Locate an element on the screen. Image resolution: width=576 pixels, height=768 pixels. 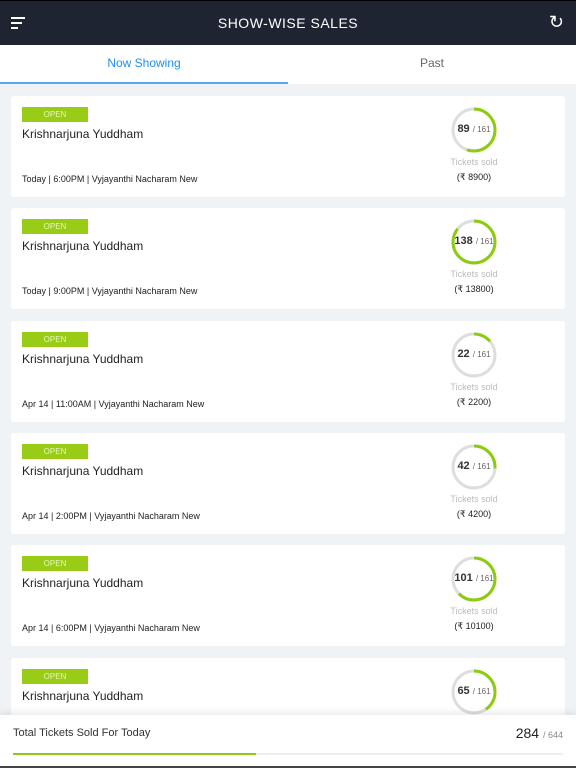
total-sold: 284 is located at coordinates (527, 733).